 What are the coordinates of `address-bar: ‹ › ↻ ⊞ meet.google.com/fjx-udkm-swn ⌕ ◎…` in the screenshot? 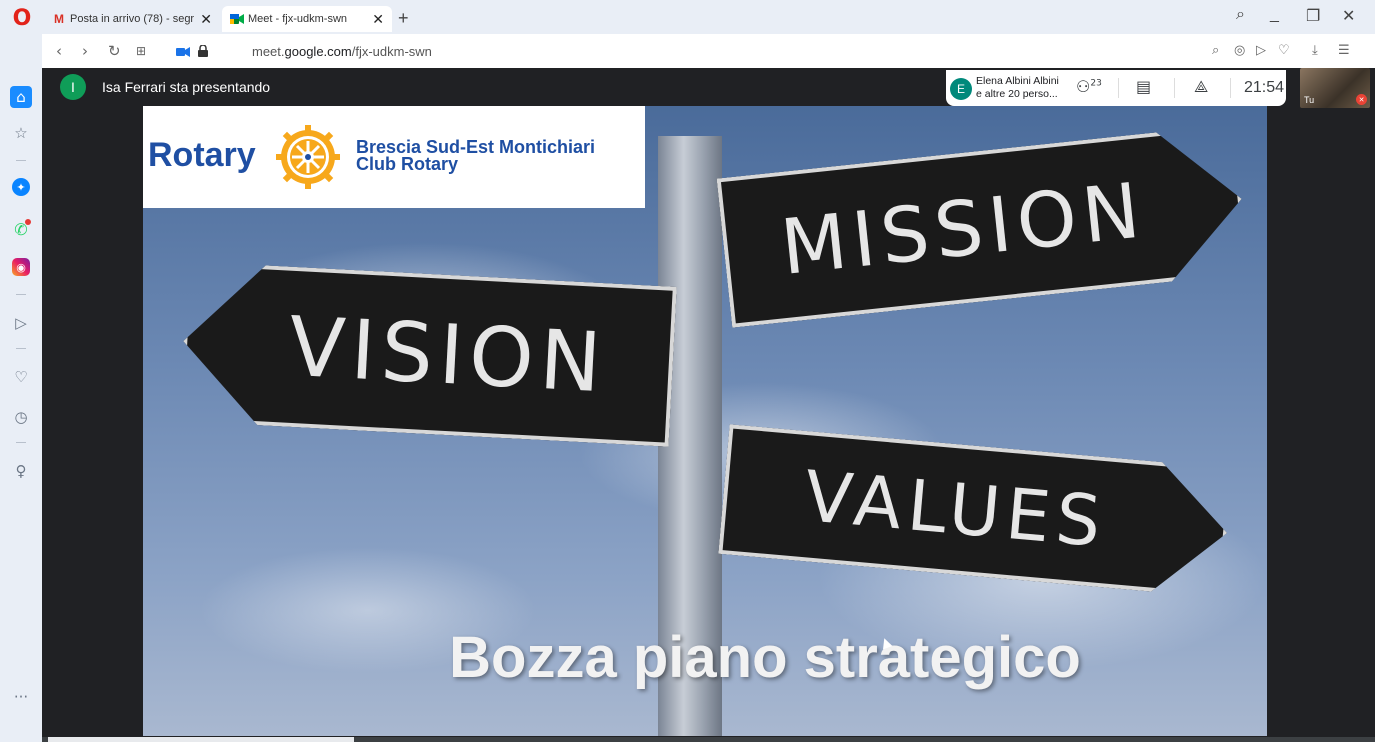 It's located at (708, 51).